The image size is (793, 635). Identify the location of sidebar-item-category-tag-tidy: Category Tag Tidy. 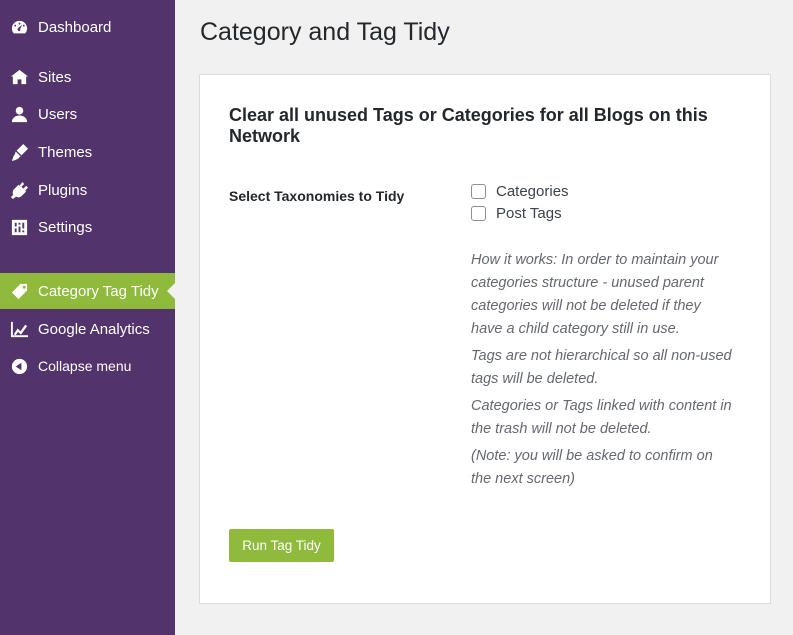
(87, 291).